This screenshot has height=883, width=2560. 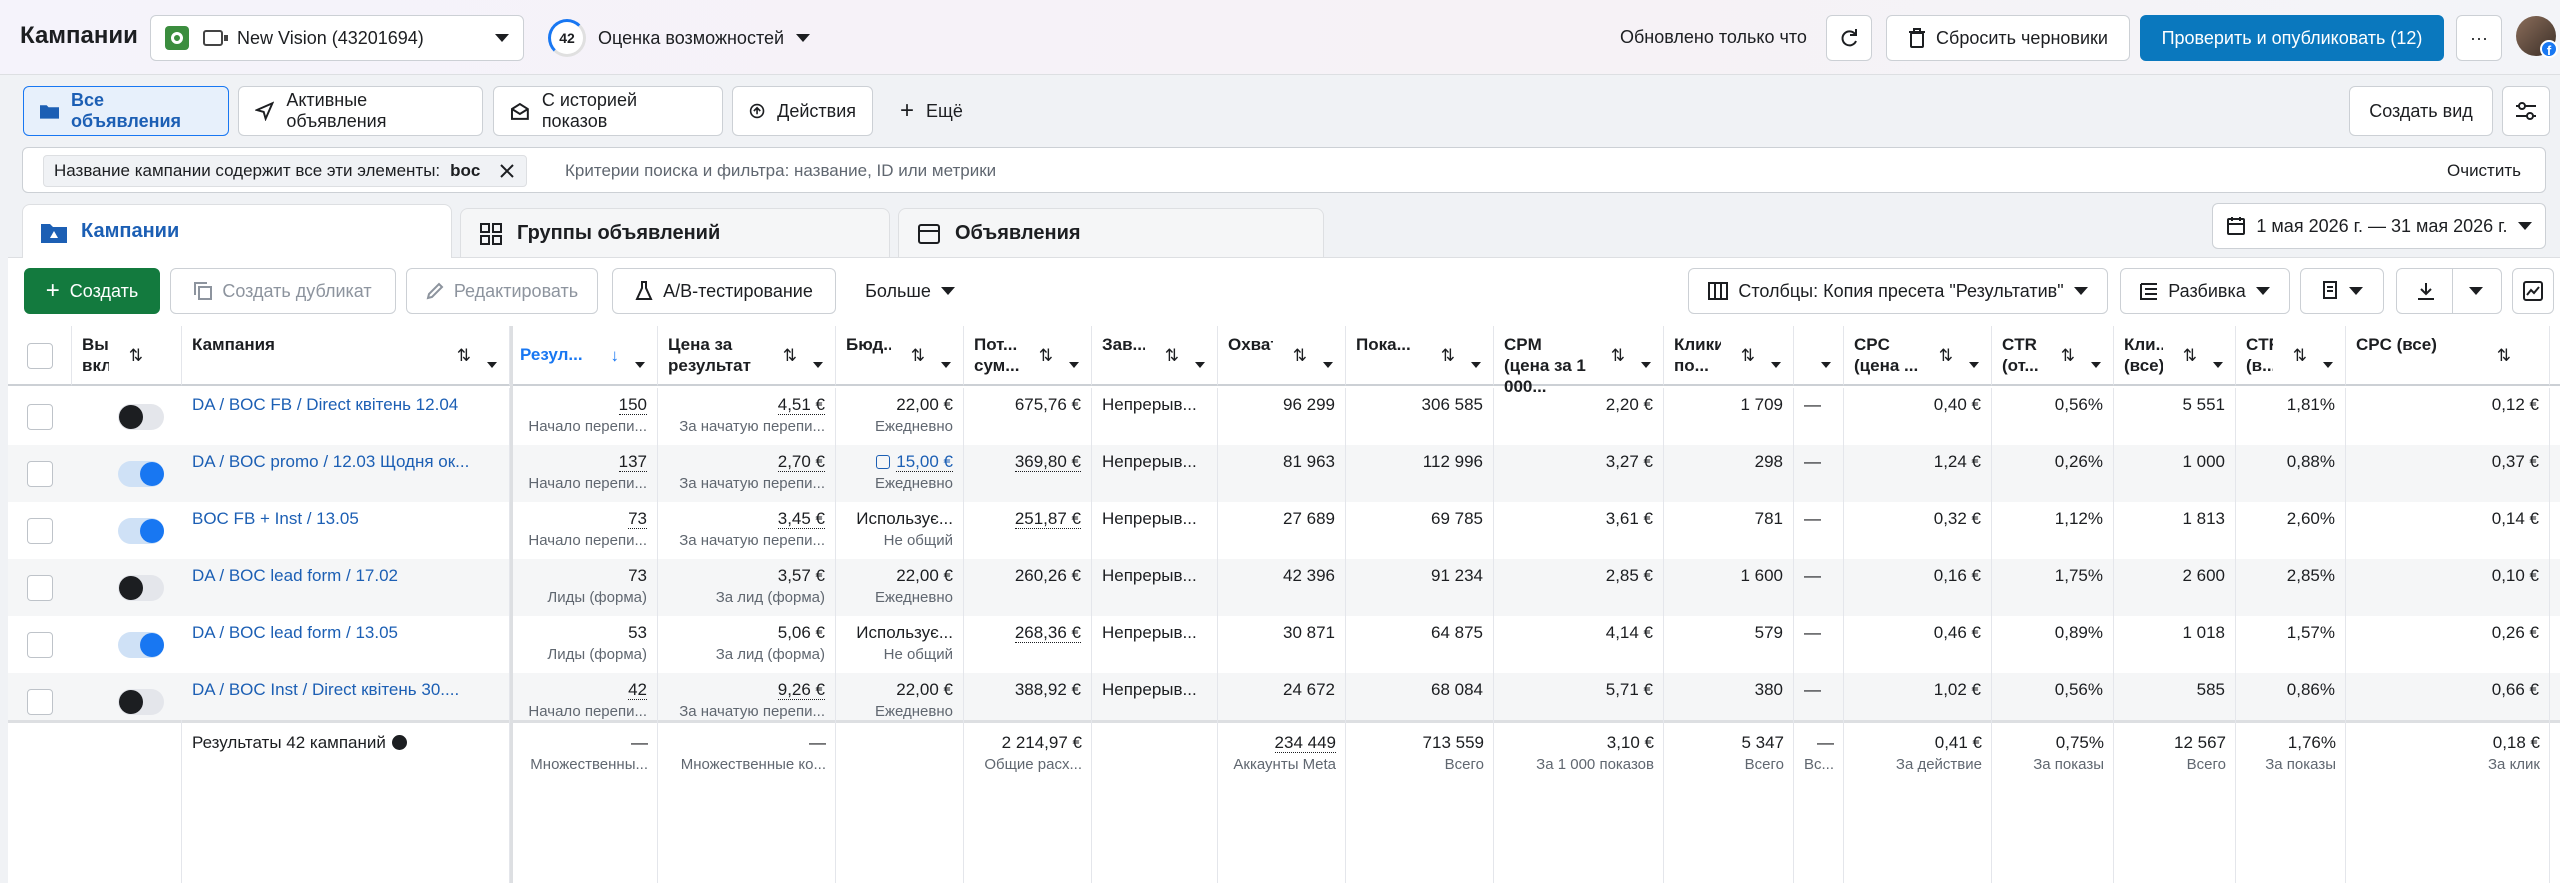 I want to click on export-button, so click(x=2449, y=291).